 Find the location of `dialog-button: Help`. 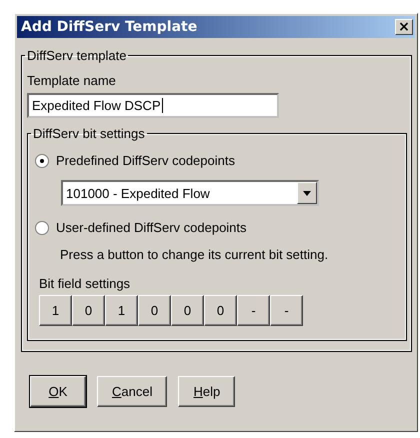

dialog-button: Help is located at coordinates (207, 391).